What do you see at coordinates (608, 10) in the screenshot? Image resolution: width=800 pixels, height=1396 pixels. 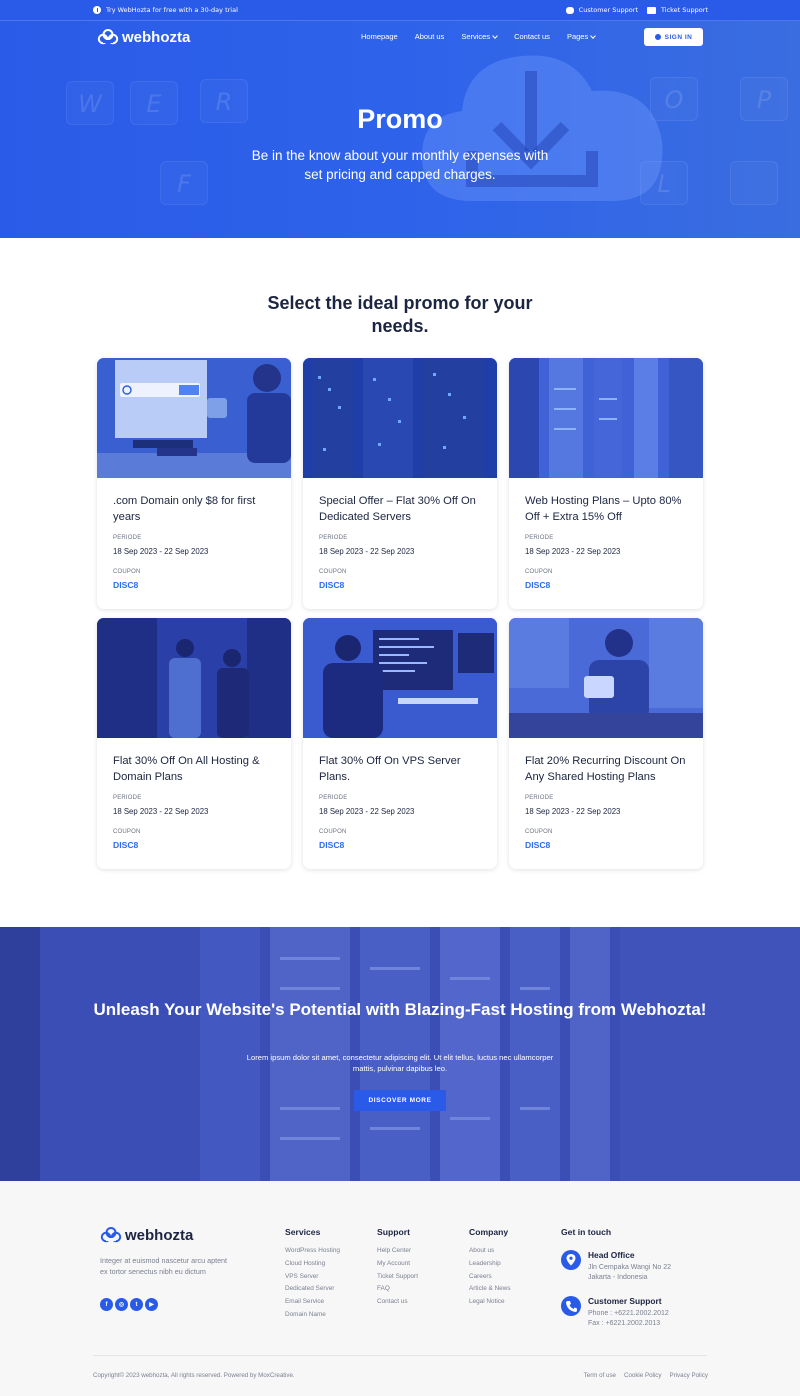 I see `customer-support-label: Customer Support` at bounding box center [608, 10].